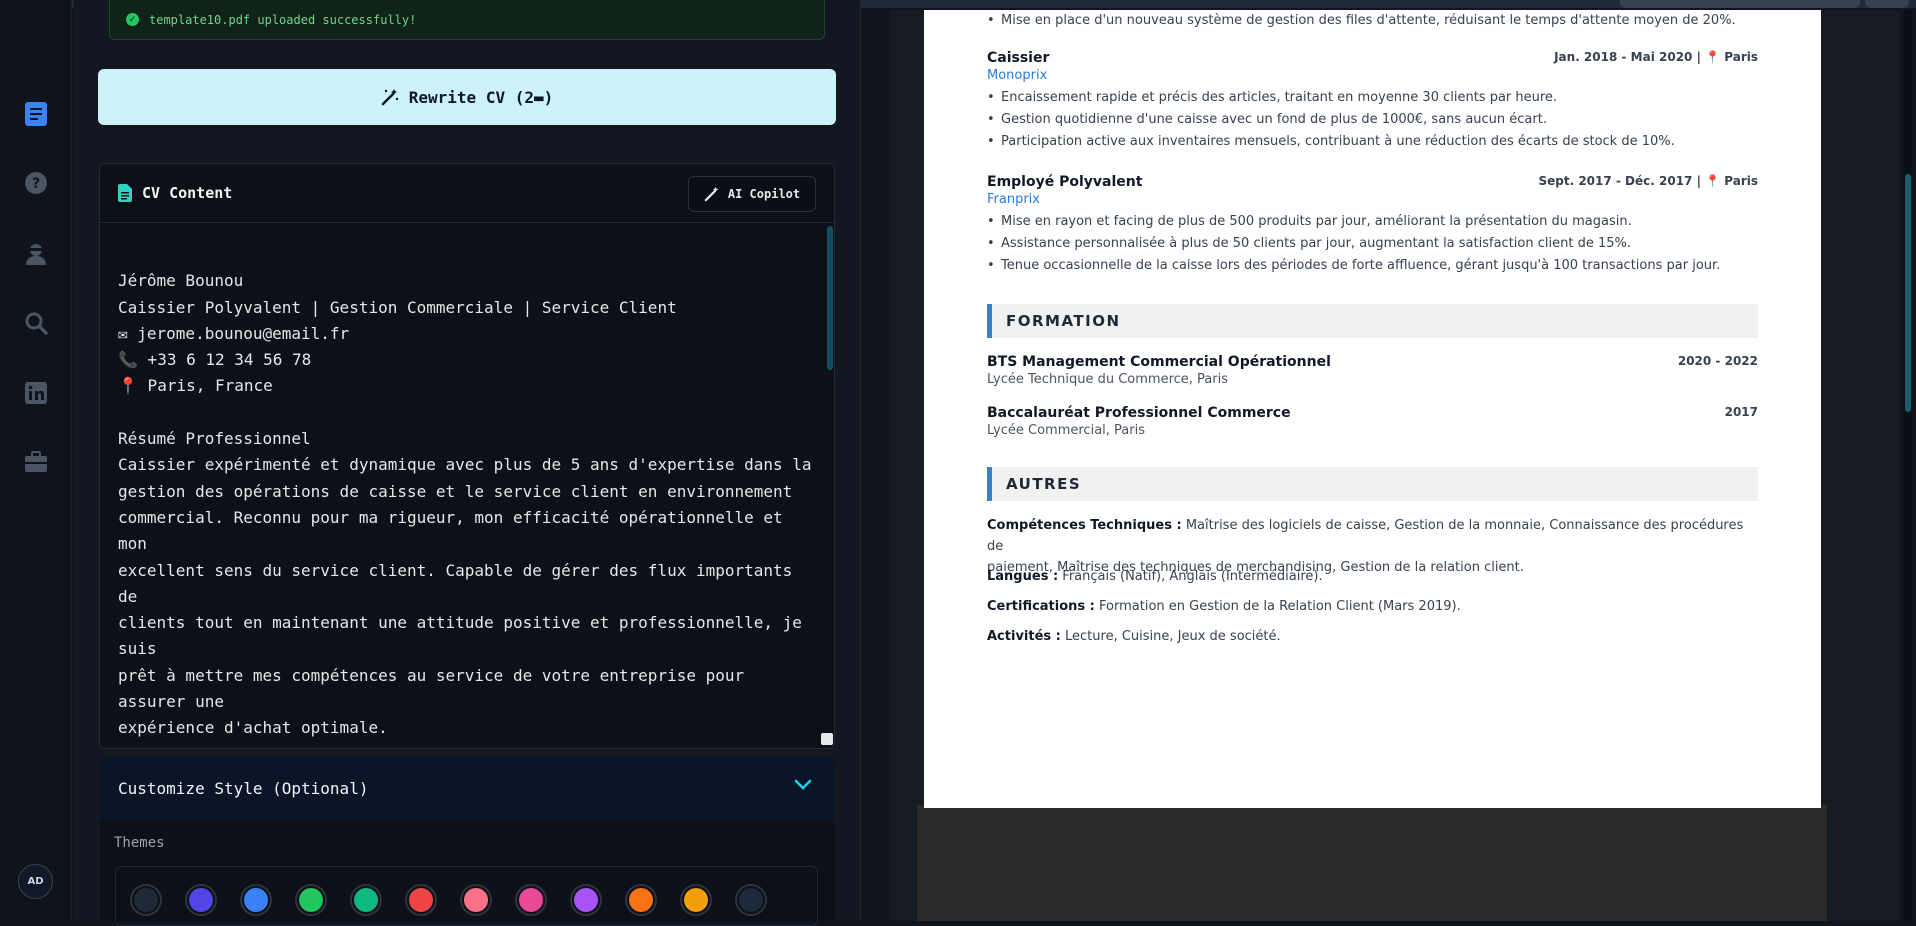 The height and width of the screenshot is (926, 1916). I want to click on resize-handle, so click(827, 739).